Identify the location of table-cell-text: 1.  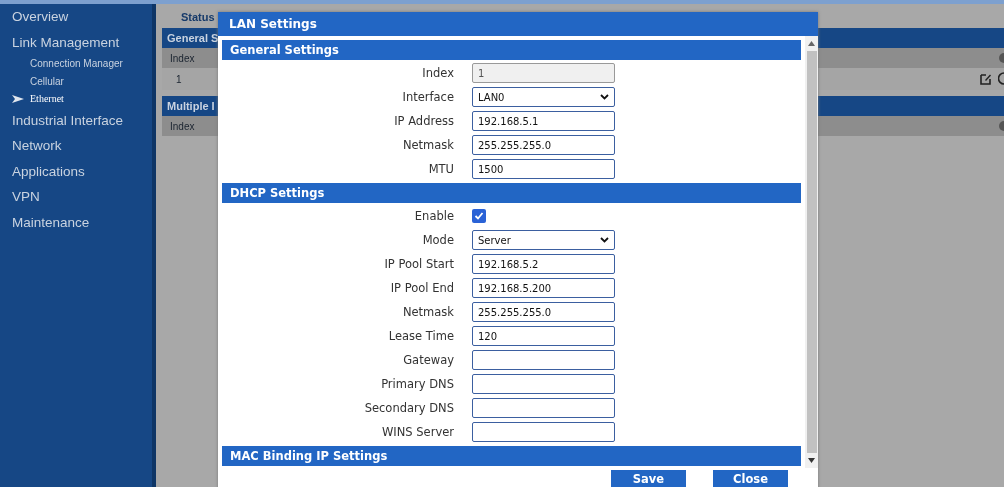
(179, 79).